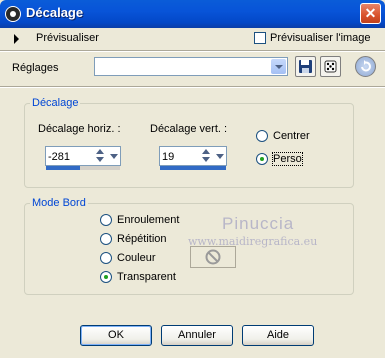 This screenshot has height=358, width=385. What do you see at coordinates (142, 239) in the screenshot?
I see `repeat-radio-label: Répétition` at bounding box center [142, 239].